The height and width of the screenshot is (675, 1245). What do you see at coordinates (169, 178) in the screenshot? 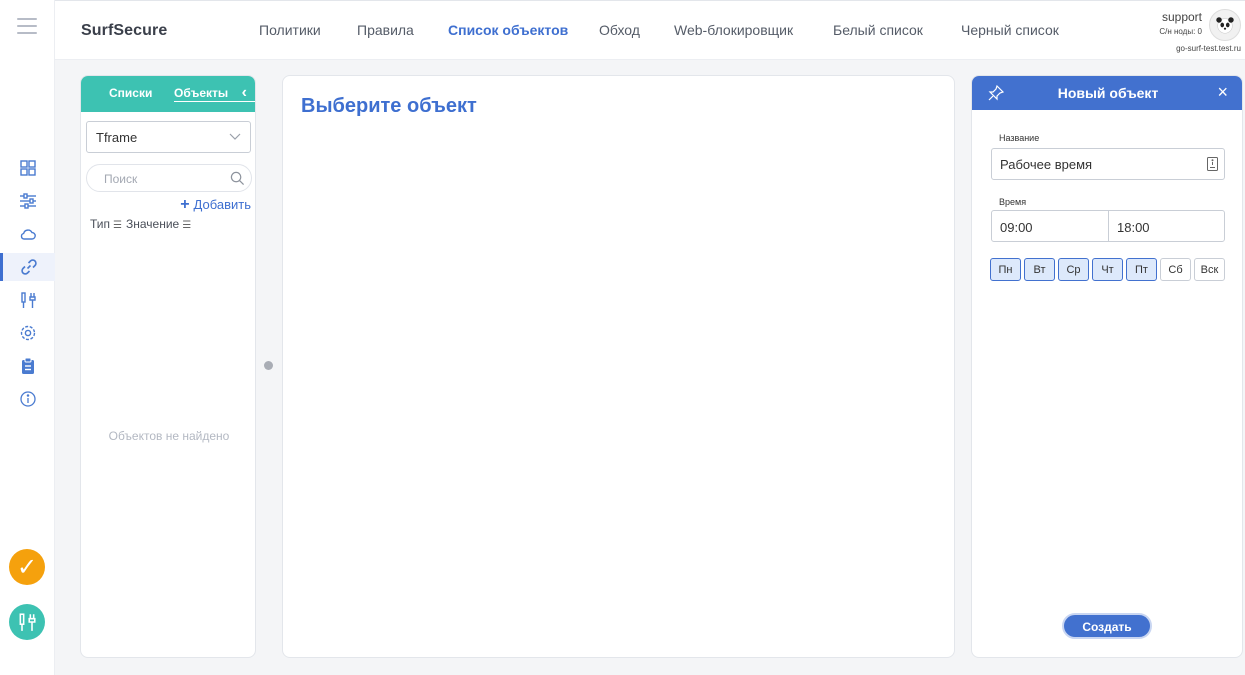
I see `search-input: Поиск` at bounding box center [169, 178].